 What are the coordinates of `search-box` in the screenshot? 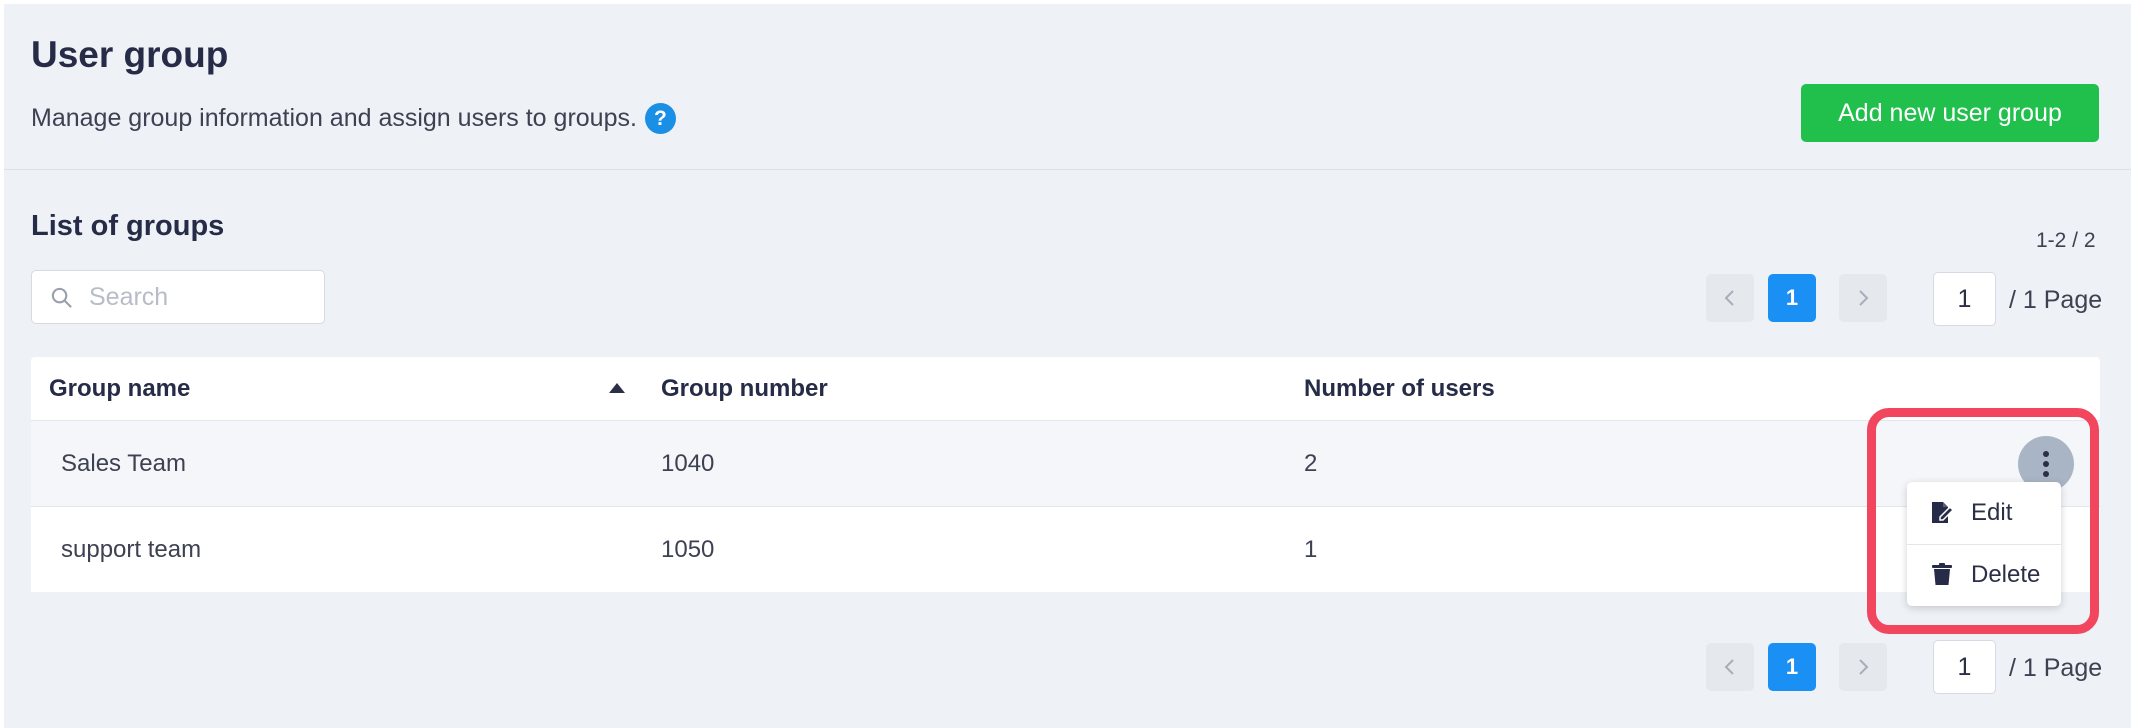 It's located at (178, 297).